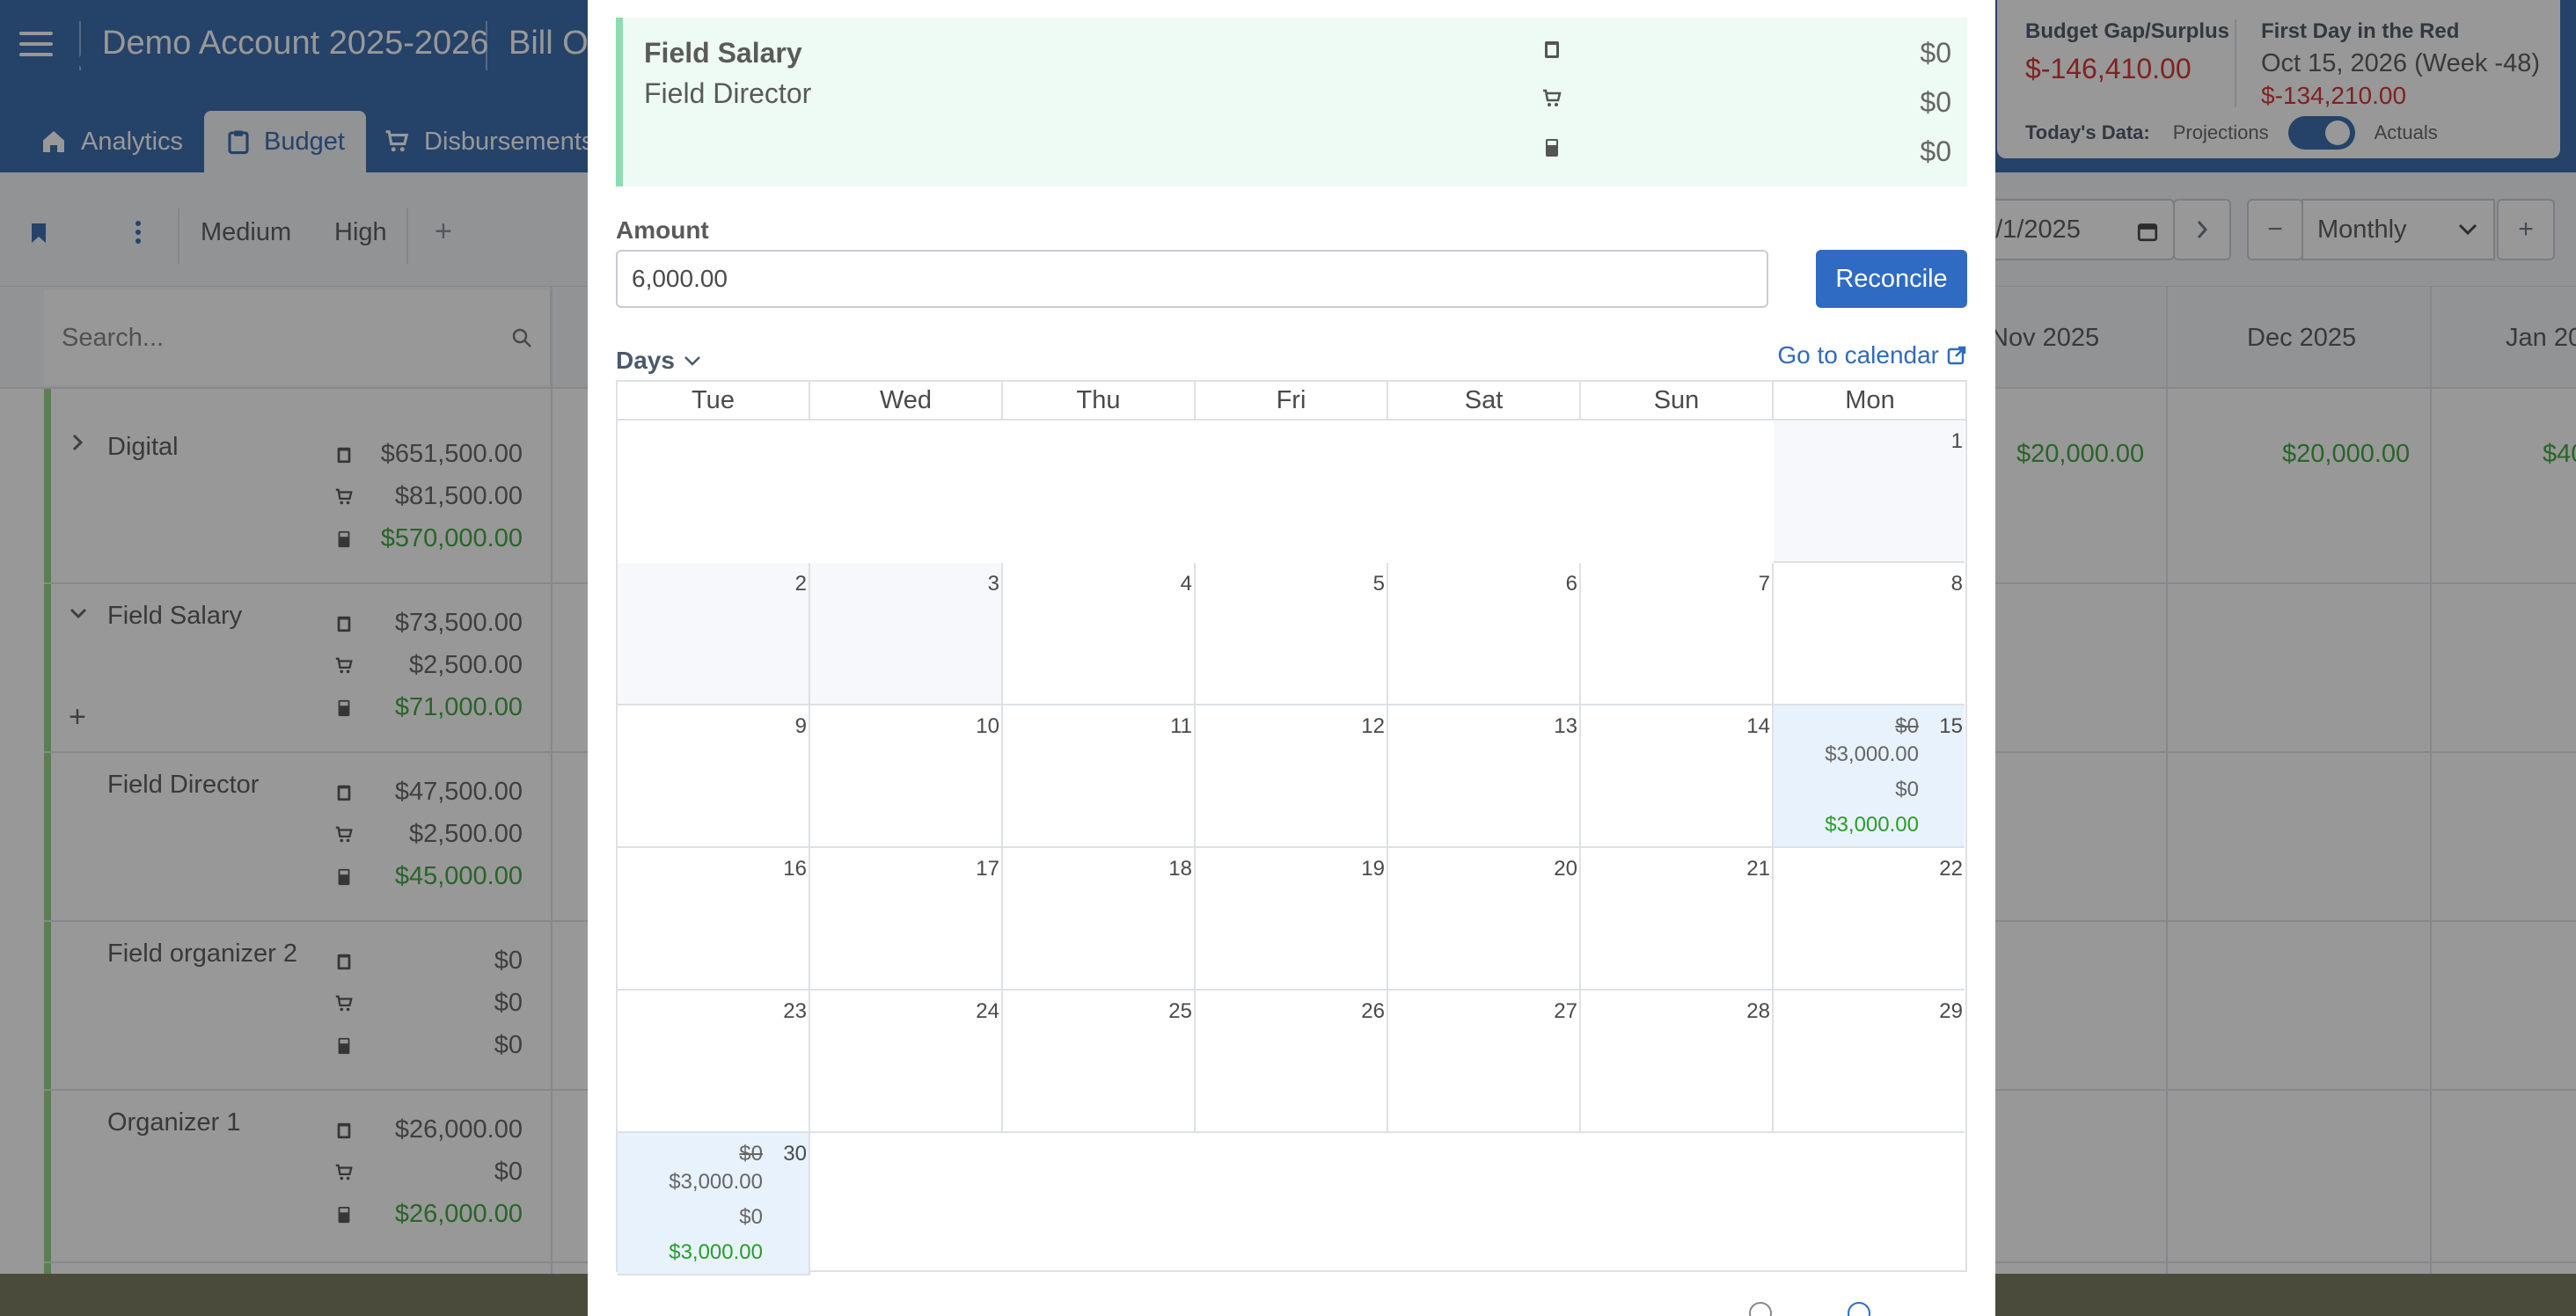  Describe the element at coordinates (795, 1154) in the screenshot. I see `day-number: 30` at that location.